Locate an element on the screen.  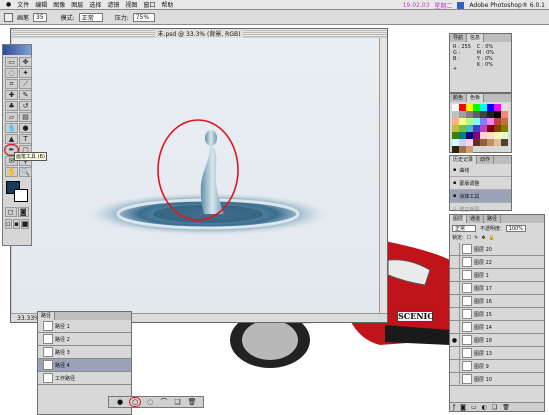
tab-channels: 通道 is located at coordinates (476, 219).